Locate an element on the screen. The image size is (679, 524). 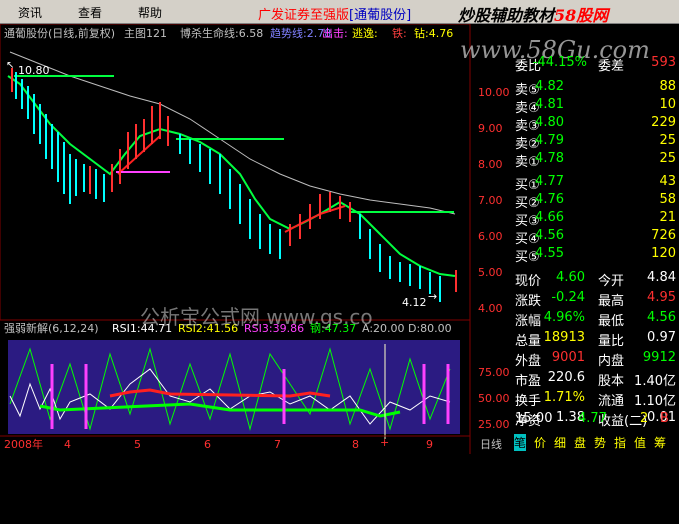
tick-row is located at coordinates (595, 515).